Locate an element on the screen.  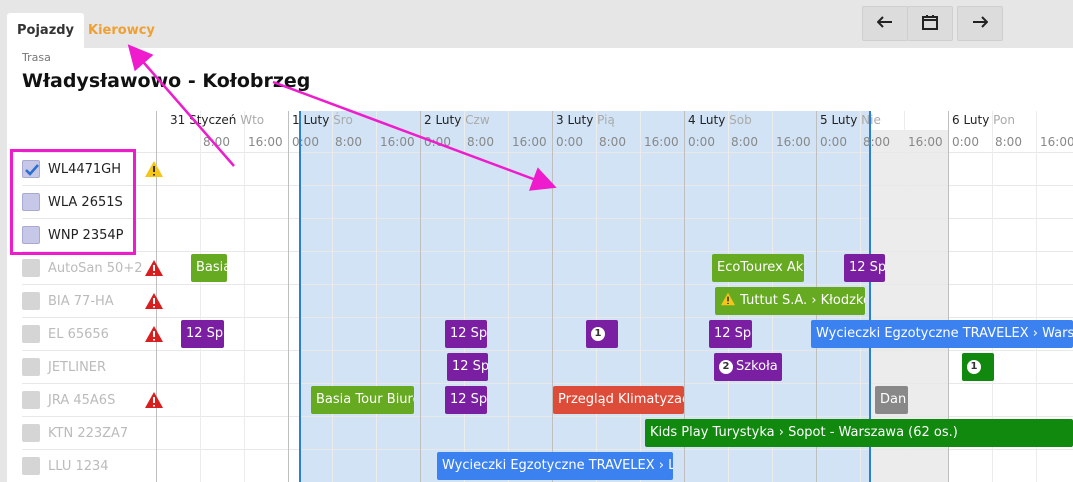
day-header: 1 Luty Śro is located at coordinates (322, 120).